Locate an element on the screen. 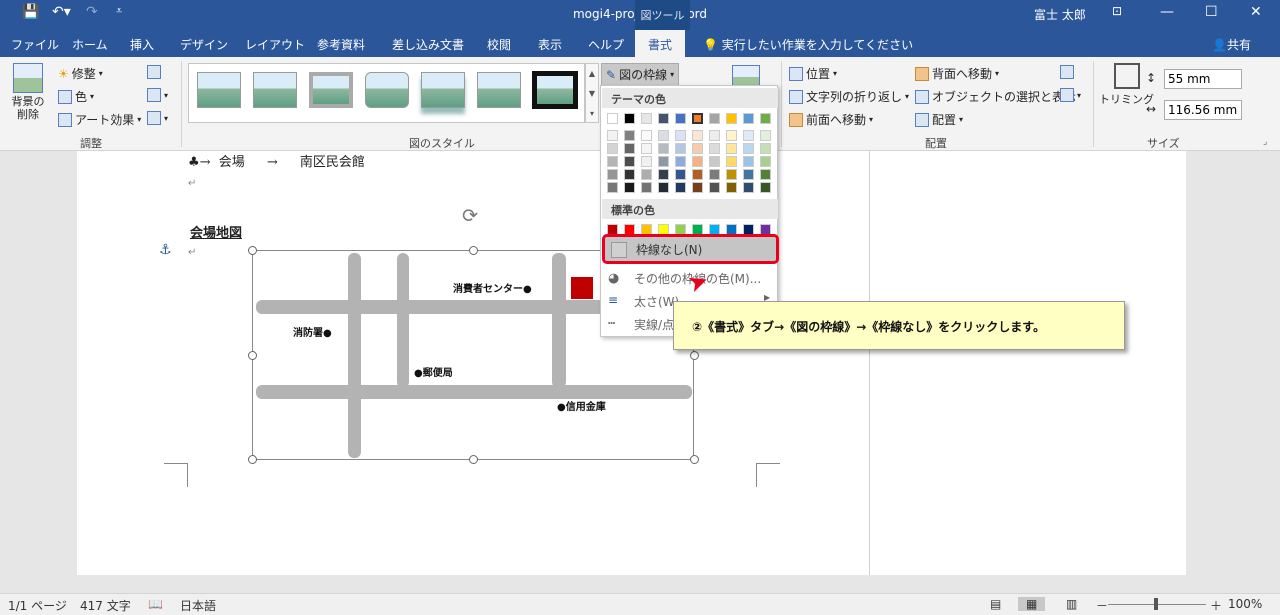 Image resolution: width=1280 pixels, height=615 pixels. tab-home: ホーム is located at coordinates (90, 44).